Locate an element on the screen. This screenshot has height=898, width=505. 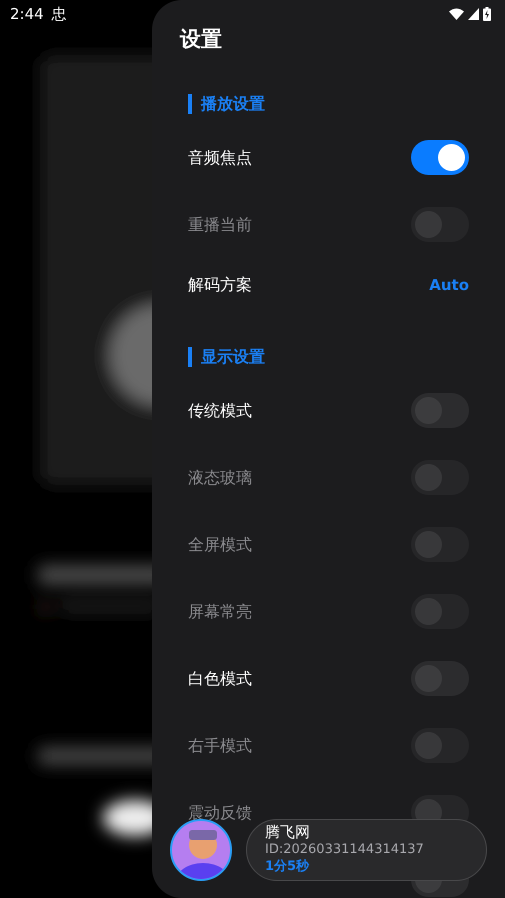
setting-label: 震动反馈 is located at coordinates (220, 813).